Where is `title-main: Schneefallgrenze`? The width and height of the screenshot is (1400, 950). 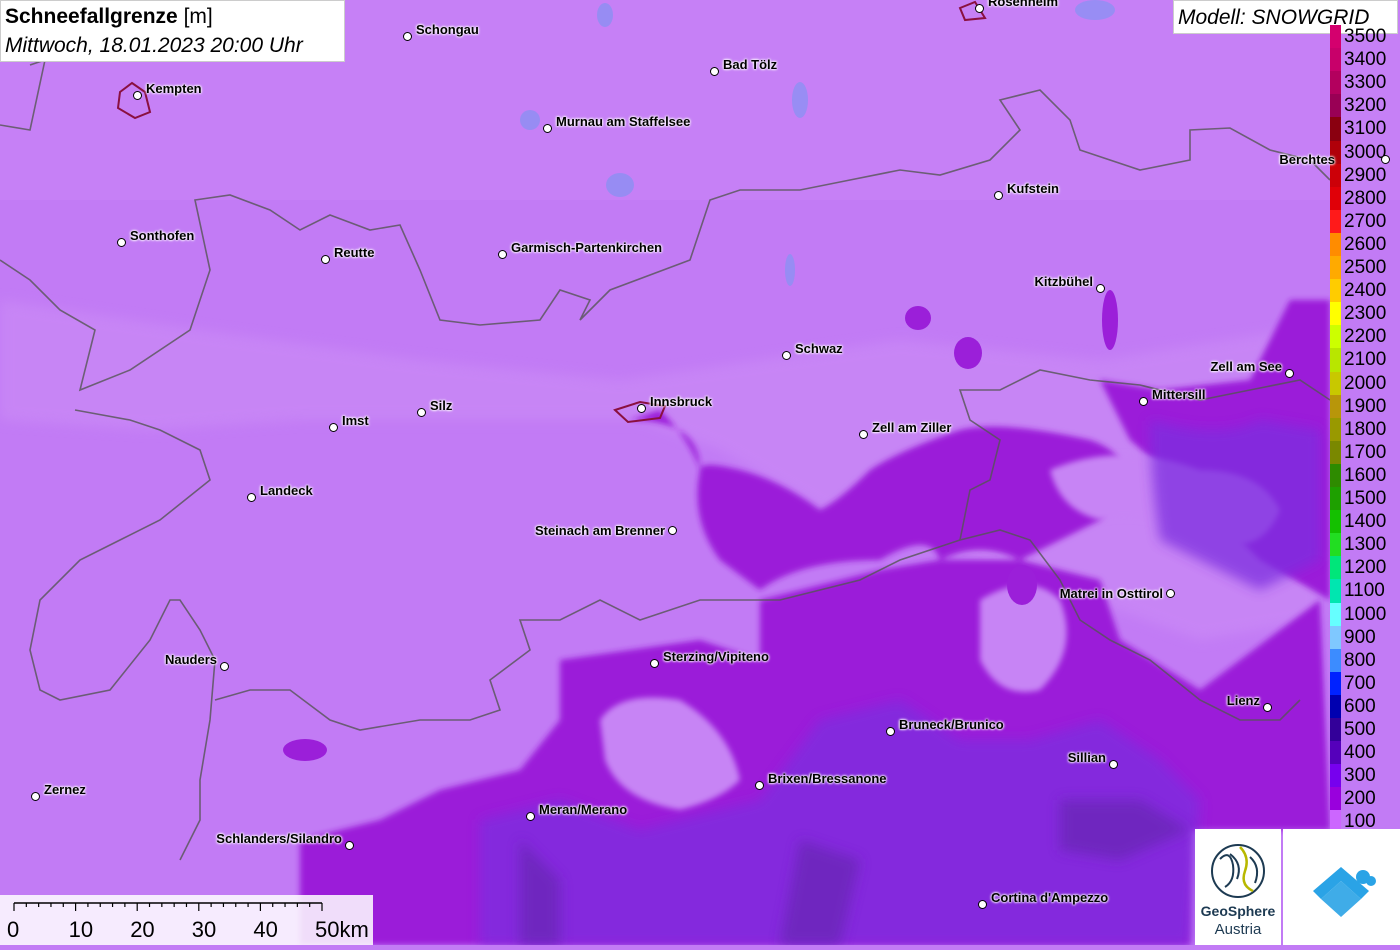 title-main: Schneefallgrenze is located at coordinates (91, 16).